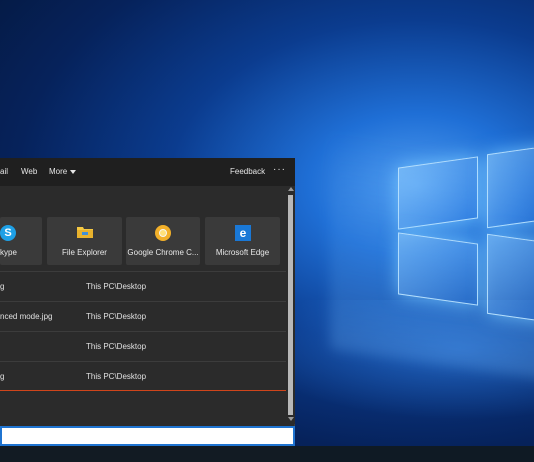 This screenshot has height=462, width=534. What do you see at coordinates (85, 232) in the screenshot?
I see `folder-icon` at bounding box center [85, 232].